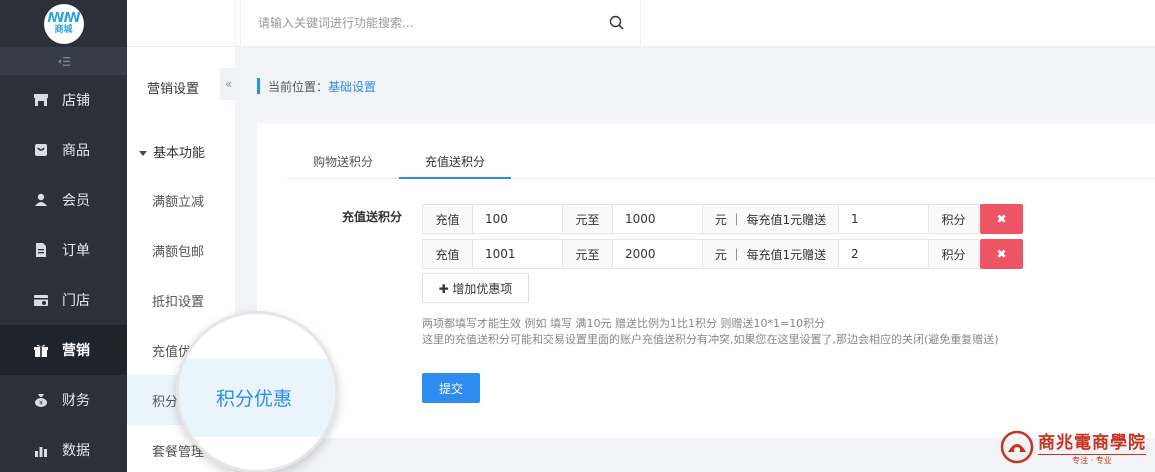 The height and width of the screenshot is (472, 1155). Describe the element at coordinates (41, 450) in the screenshot. I see `chart-icon` at that location.